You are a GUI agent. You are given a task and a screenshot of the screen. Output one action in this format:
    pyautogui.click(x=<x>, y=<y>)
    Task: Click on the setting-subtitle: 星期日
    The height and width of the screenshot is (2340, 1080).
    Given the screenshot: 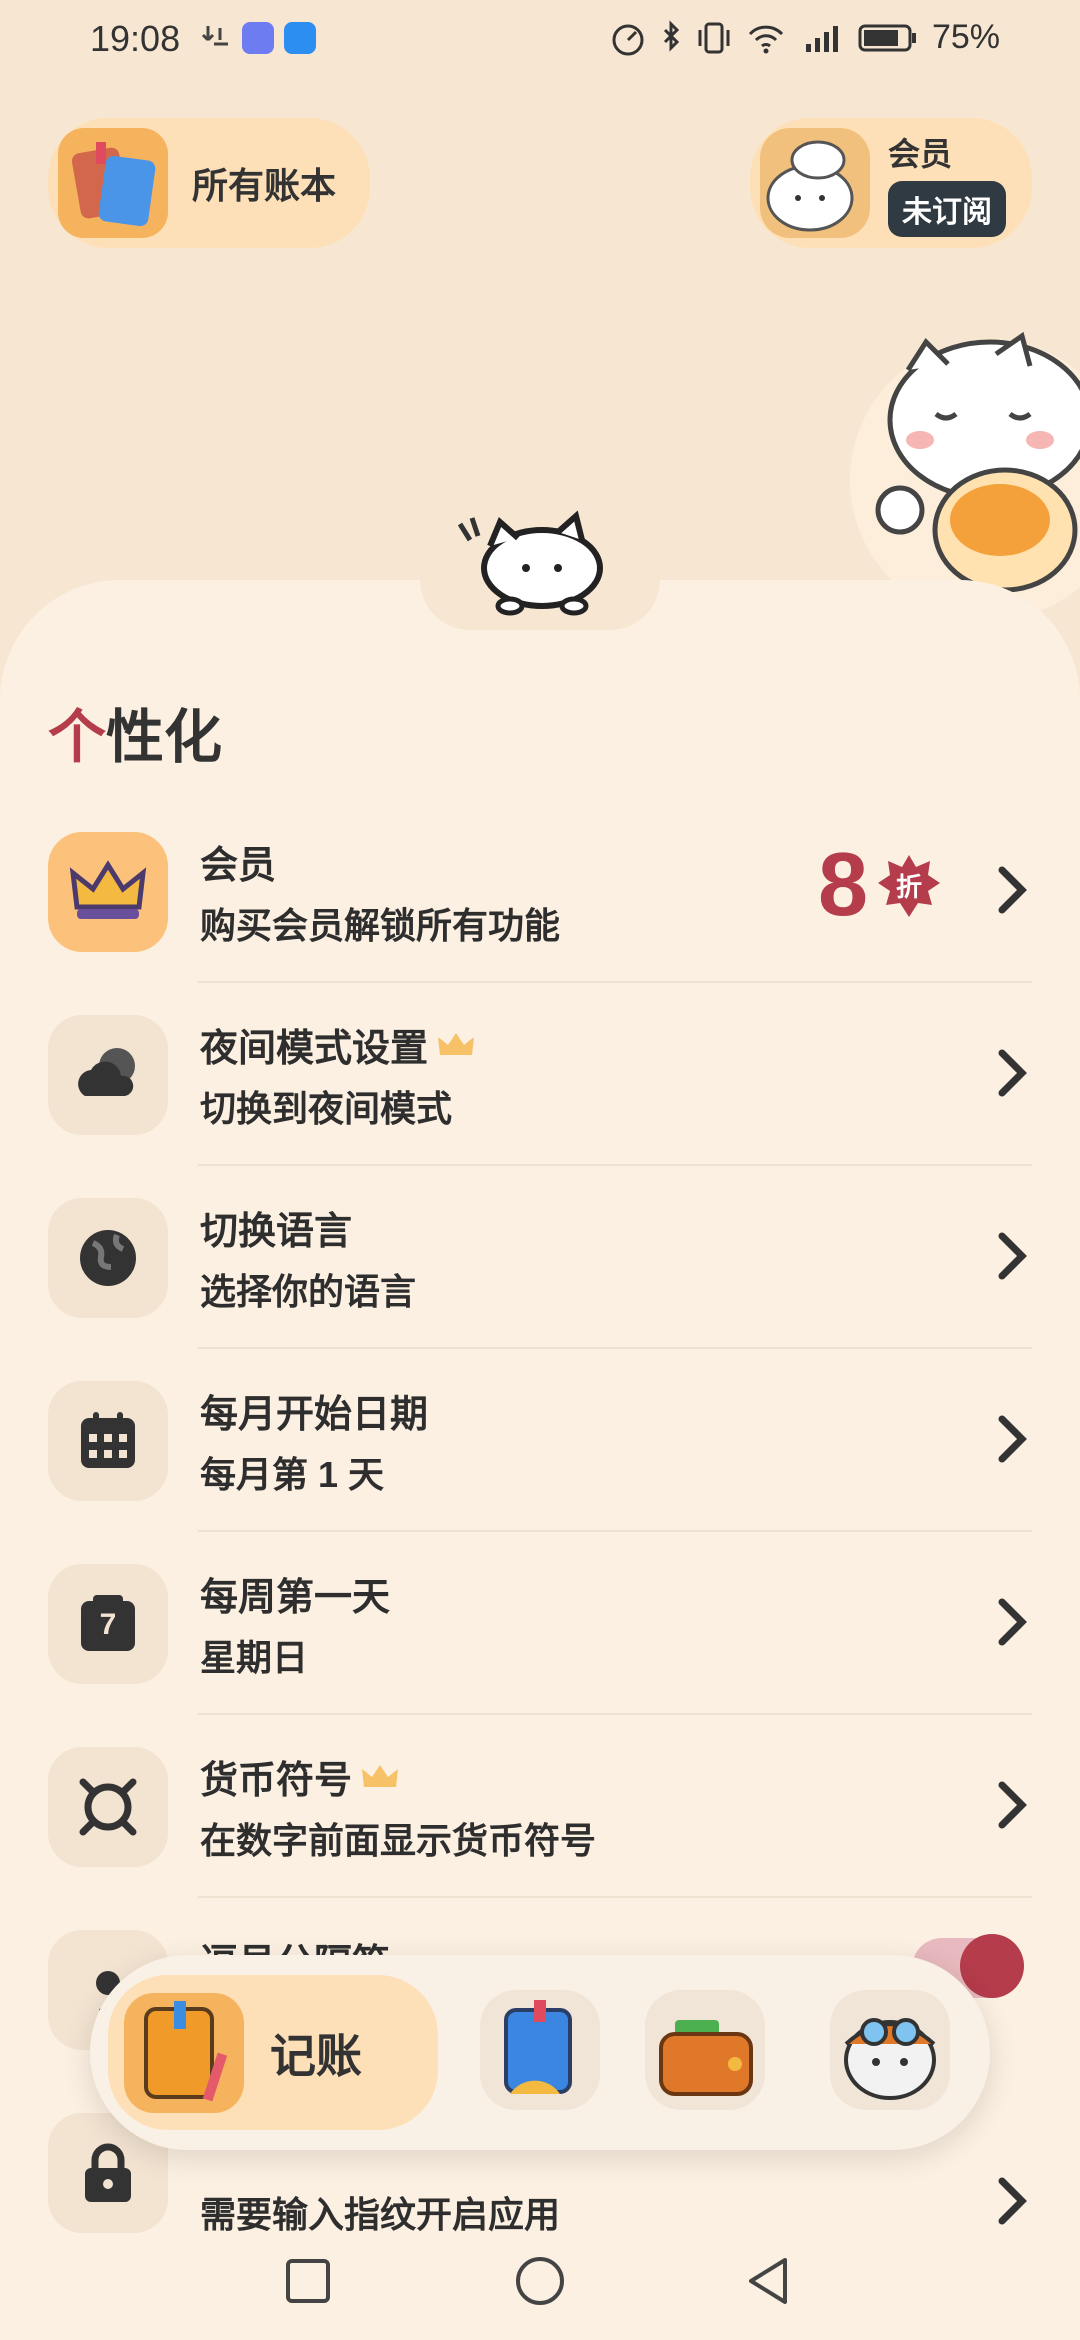 What is the action you would take?
    pyautogui.click(x=254, y=1657)
    